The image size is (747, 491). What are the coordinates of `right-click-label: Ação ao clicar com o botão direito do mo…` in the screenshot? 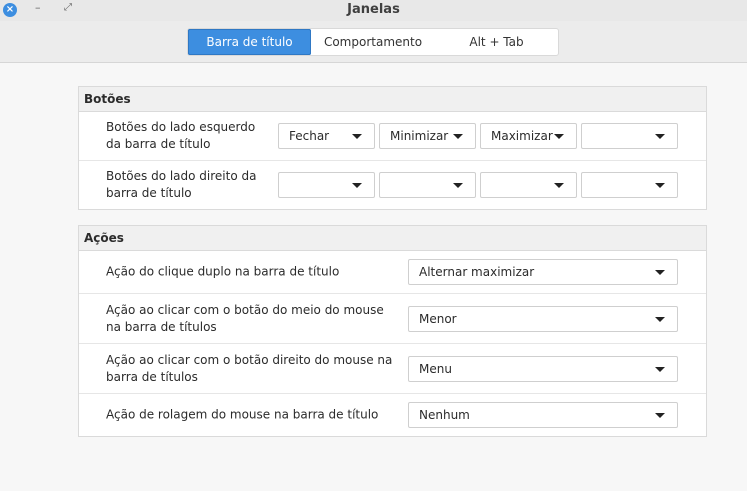 It's located at (249, 368).